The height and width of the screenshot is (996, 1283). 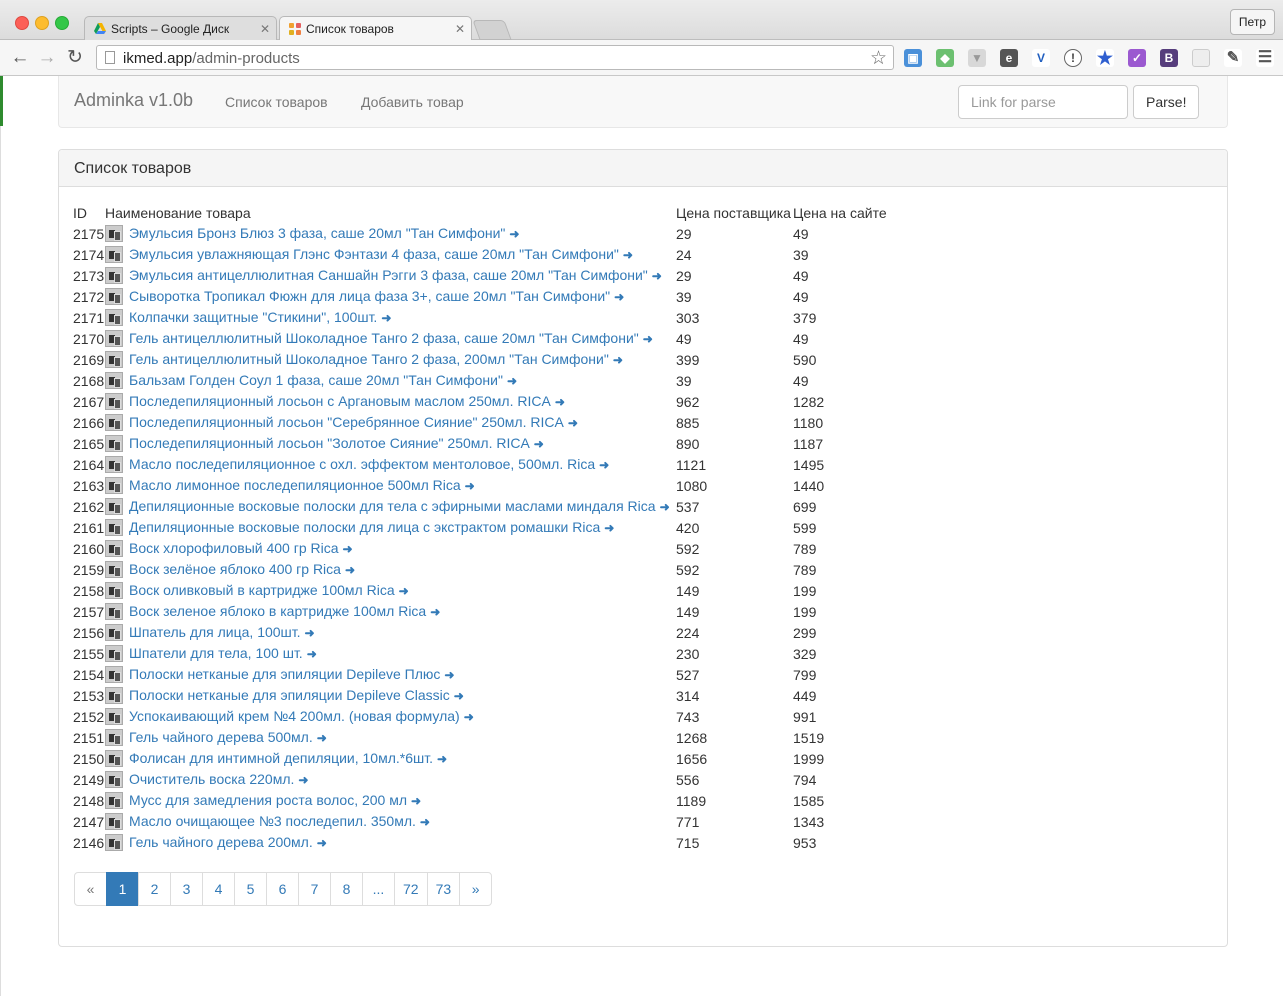 What do you see at coordinates (272, 821) in the screenshot?
I see `product-link: Масло очищающее №3 последепил. 350мл.` at bounding box center [272, 821].